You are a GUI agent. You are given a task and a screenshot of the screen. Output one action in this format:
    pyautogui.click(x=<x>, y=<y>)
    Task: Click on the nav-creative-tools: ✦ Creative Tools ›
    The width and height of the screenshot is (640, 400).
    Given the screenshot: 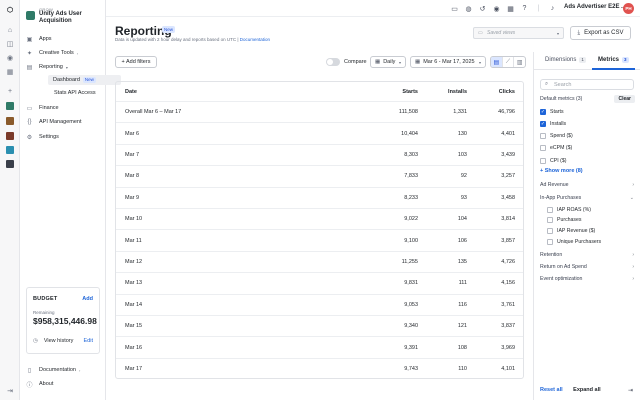 What is the action you would take?
    pyautogui.click(x=64, y=53)
    